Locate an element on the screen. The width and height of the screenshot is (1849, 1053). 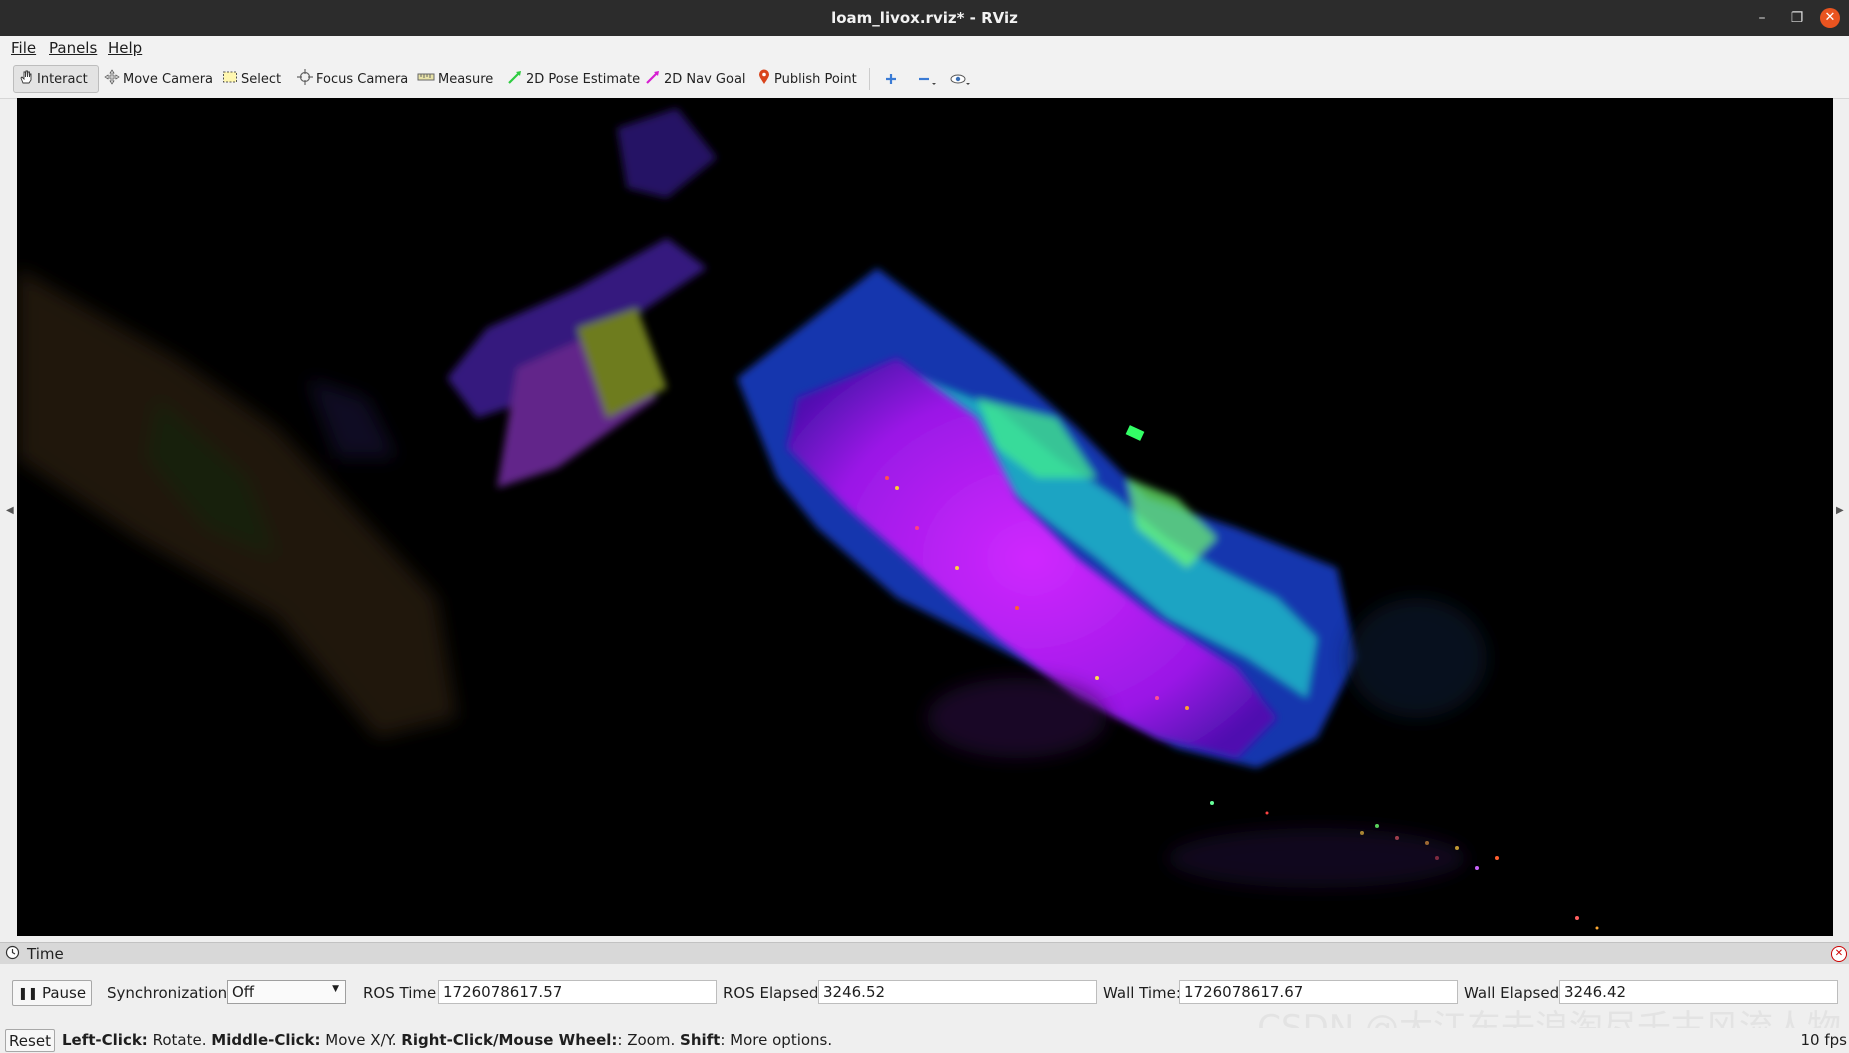
tool-publish-point: Publish Point is located at coordinates (807, 79).